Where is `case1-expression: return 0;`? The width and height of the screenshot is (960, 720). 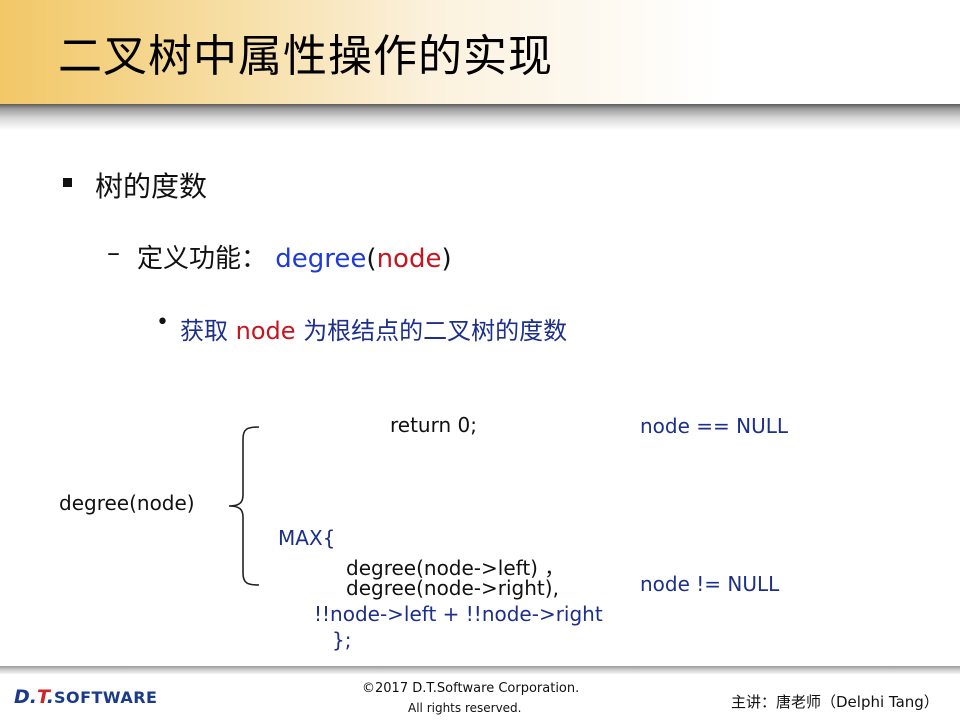
case1-expression: return 0; is located at coordinates (433, 425).